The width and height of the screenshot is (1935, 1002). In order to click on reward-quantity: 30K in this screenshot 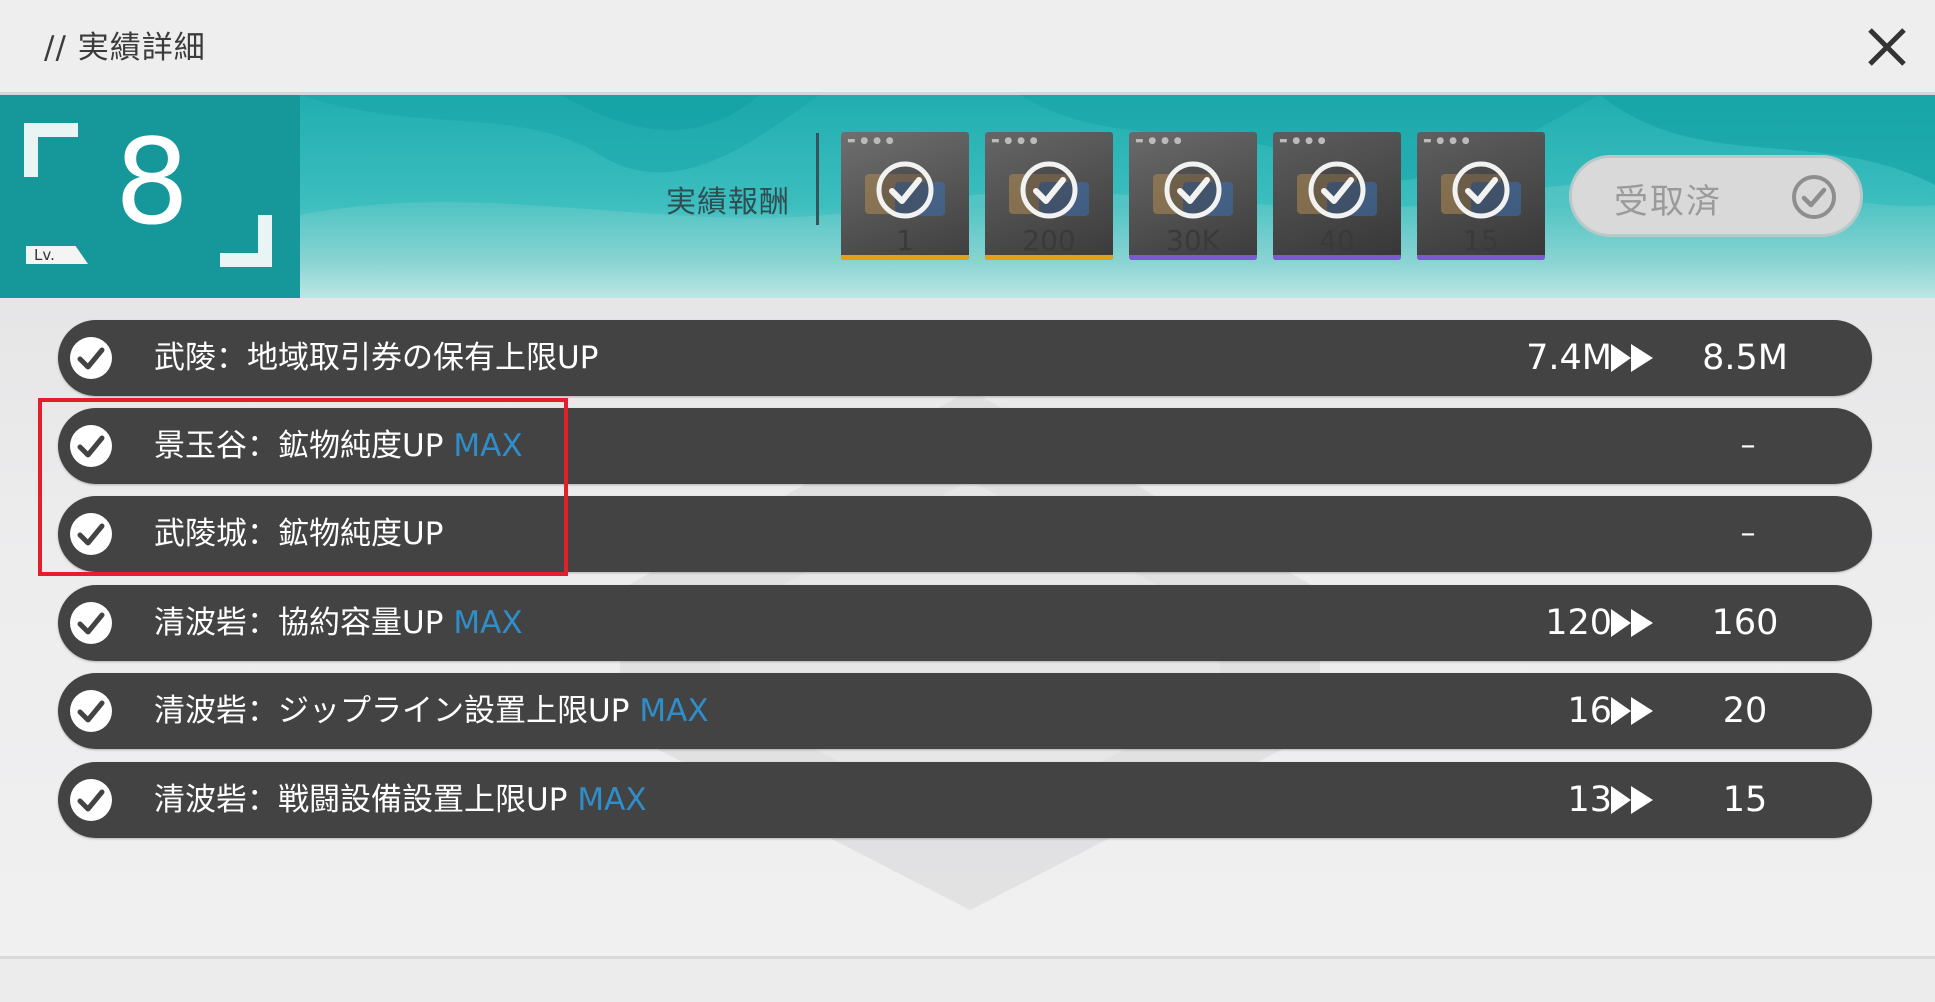, I will do `click(1193, 240)`.